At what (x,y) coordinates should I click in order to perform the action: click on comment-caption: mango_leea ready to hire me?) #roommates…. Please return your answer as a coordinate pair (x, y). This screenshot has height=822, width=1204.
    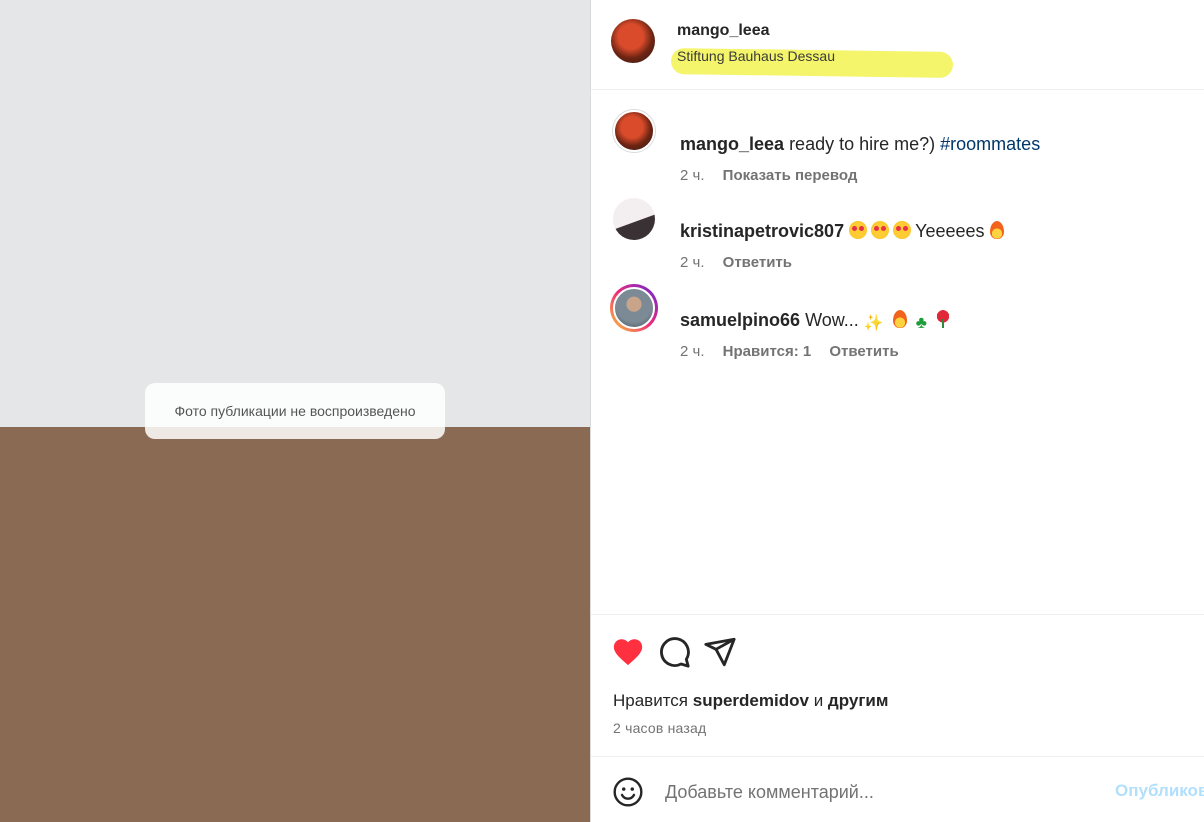
    Looking at the image, I should click on (897, 155).